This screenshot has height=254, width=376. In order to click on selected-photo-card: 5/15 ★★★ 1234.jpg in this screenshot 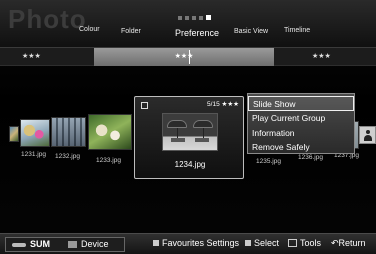, I will do `click(189, 137)`.